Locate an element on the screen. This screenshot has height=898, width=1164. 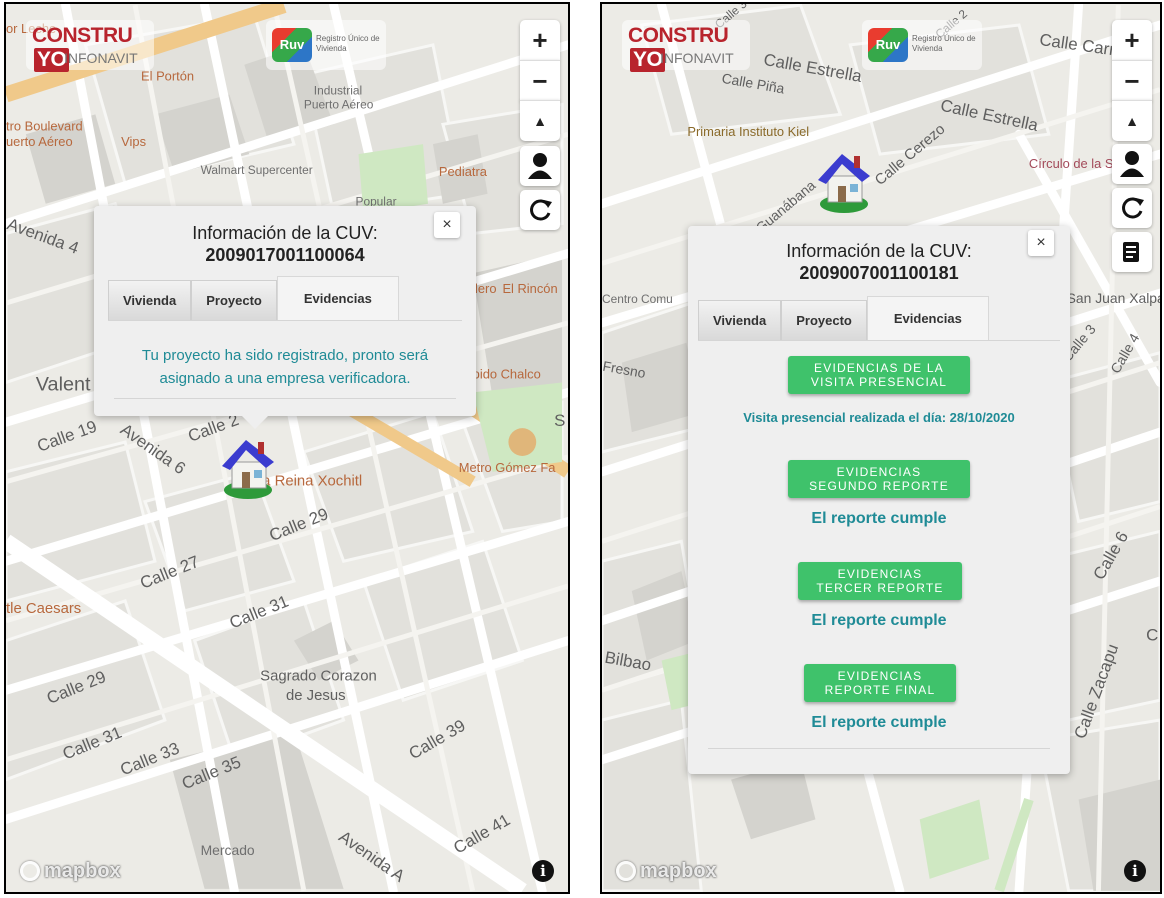
evidencias-reporte-final-button: EVIDENCIAS REPORTE FINAL is located at coordinates (880, 683).